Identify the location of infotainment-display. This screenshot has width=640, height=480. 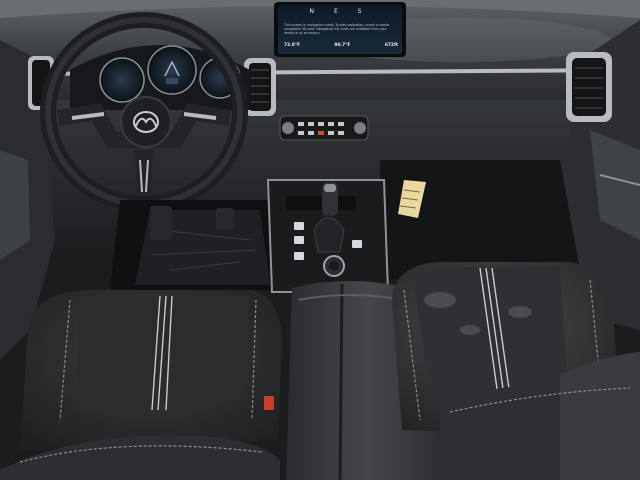
(340, 29).